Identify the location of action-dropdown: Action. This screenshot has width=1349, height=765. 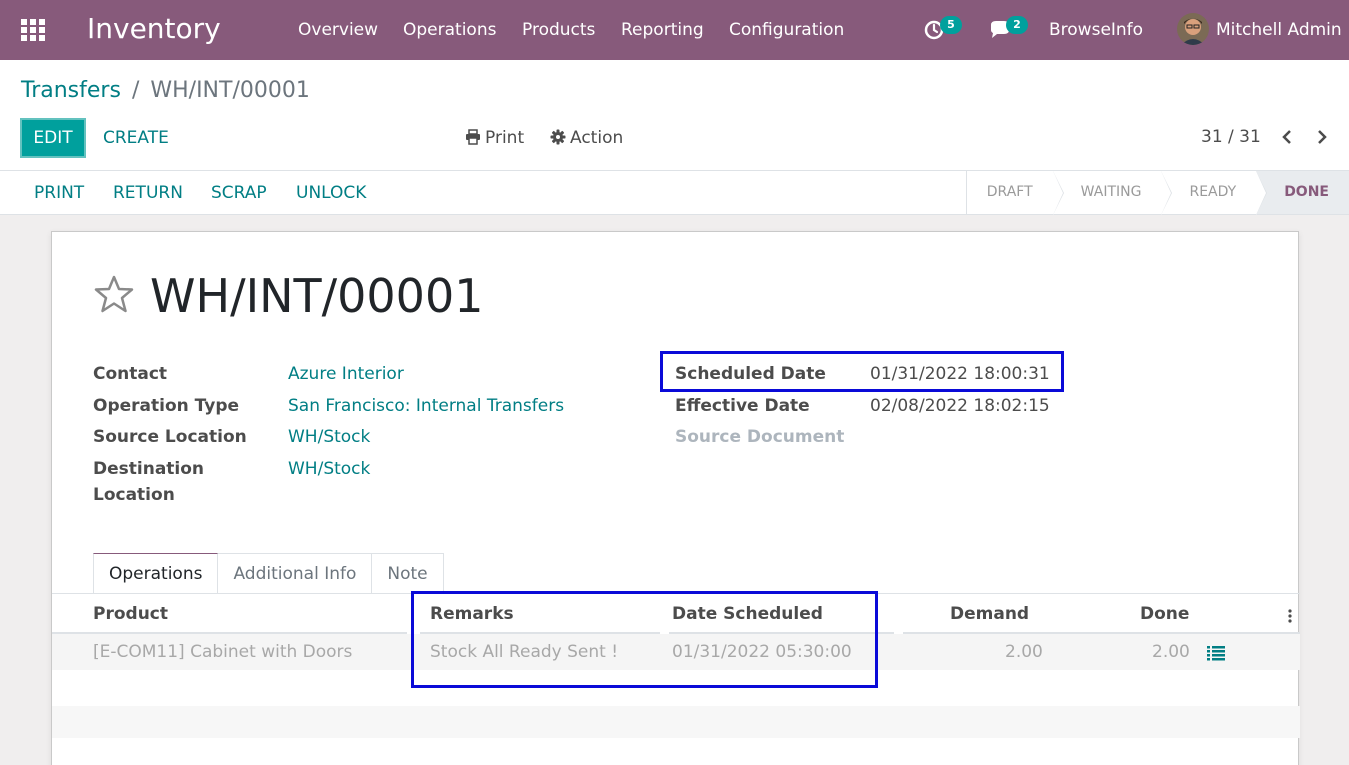
(586, 138).